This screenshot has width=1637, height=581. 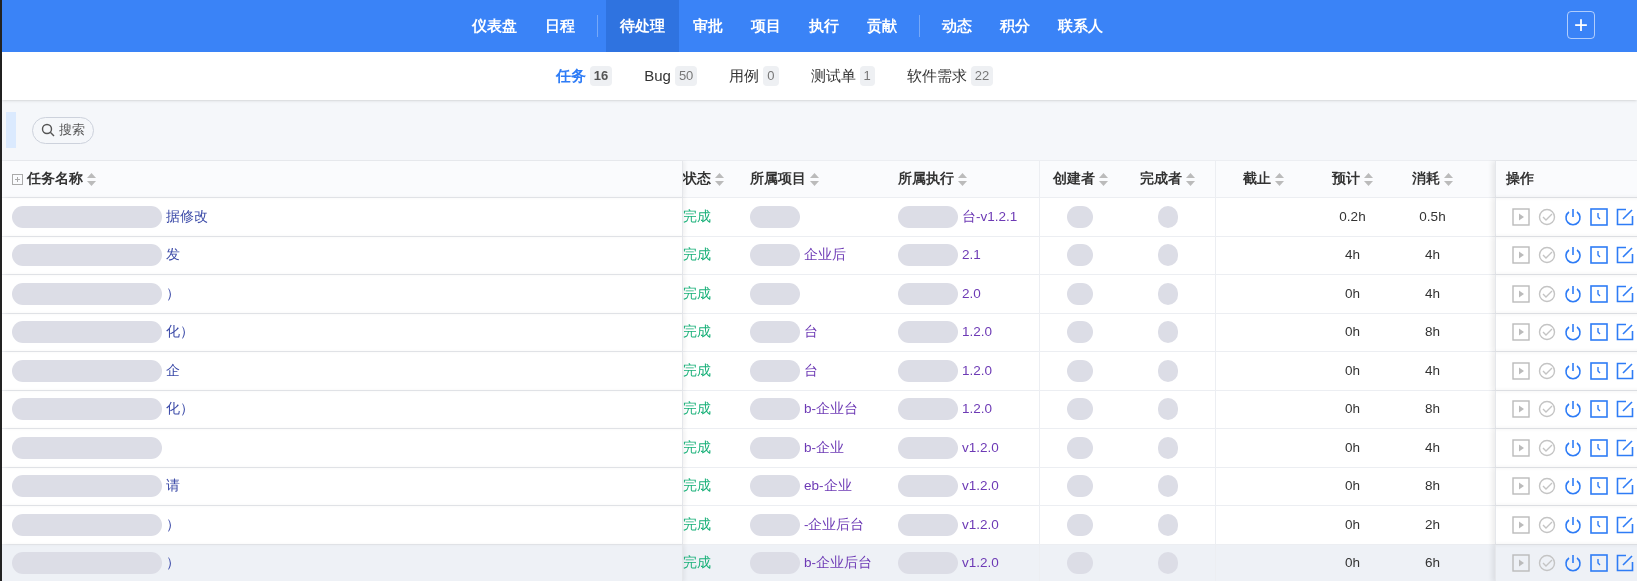 I want to click on estimate-cell-text: 0h, so click(x=1352, y=332).